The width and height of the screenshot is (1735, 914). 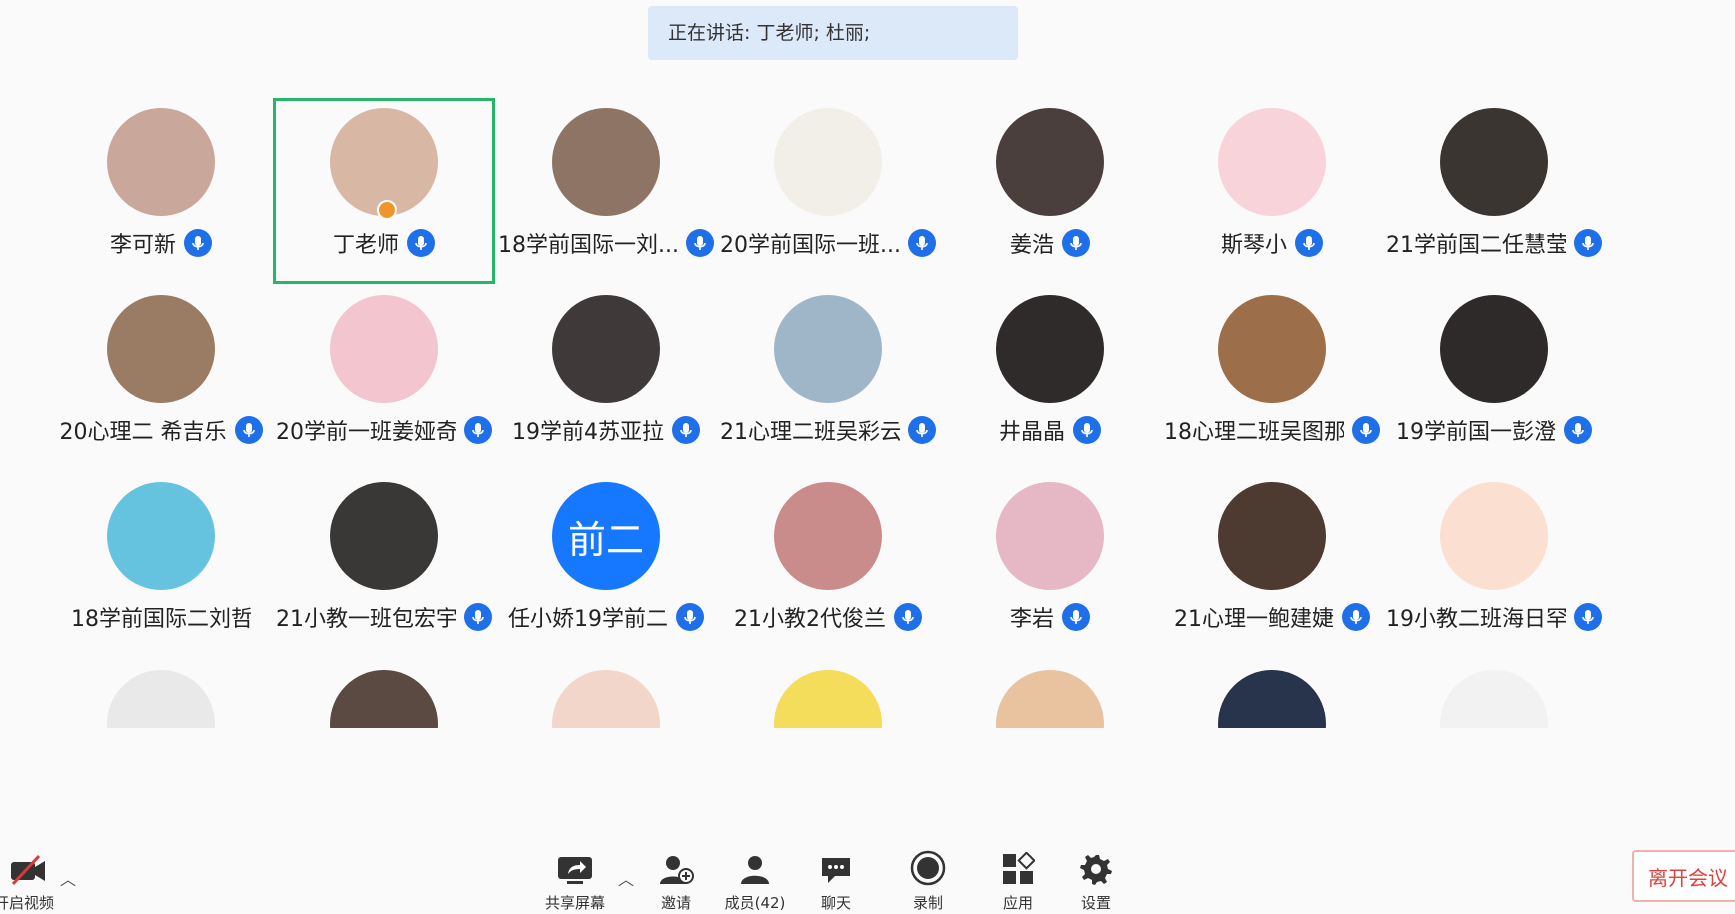 What do you see at coordinates (1031, 619) in the screenshot?
I see `participant-name: 李岩` at bounding box center [1031, 619].